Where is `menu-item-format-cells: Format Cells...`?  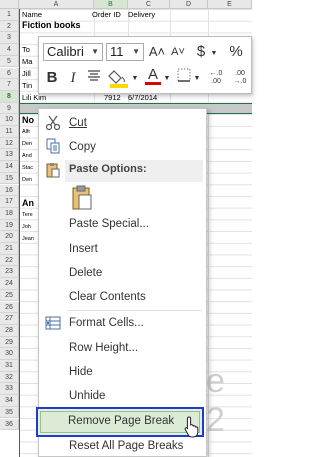
menu-item-format-cells: Format Cells... is located at coordinates (106, 323).